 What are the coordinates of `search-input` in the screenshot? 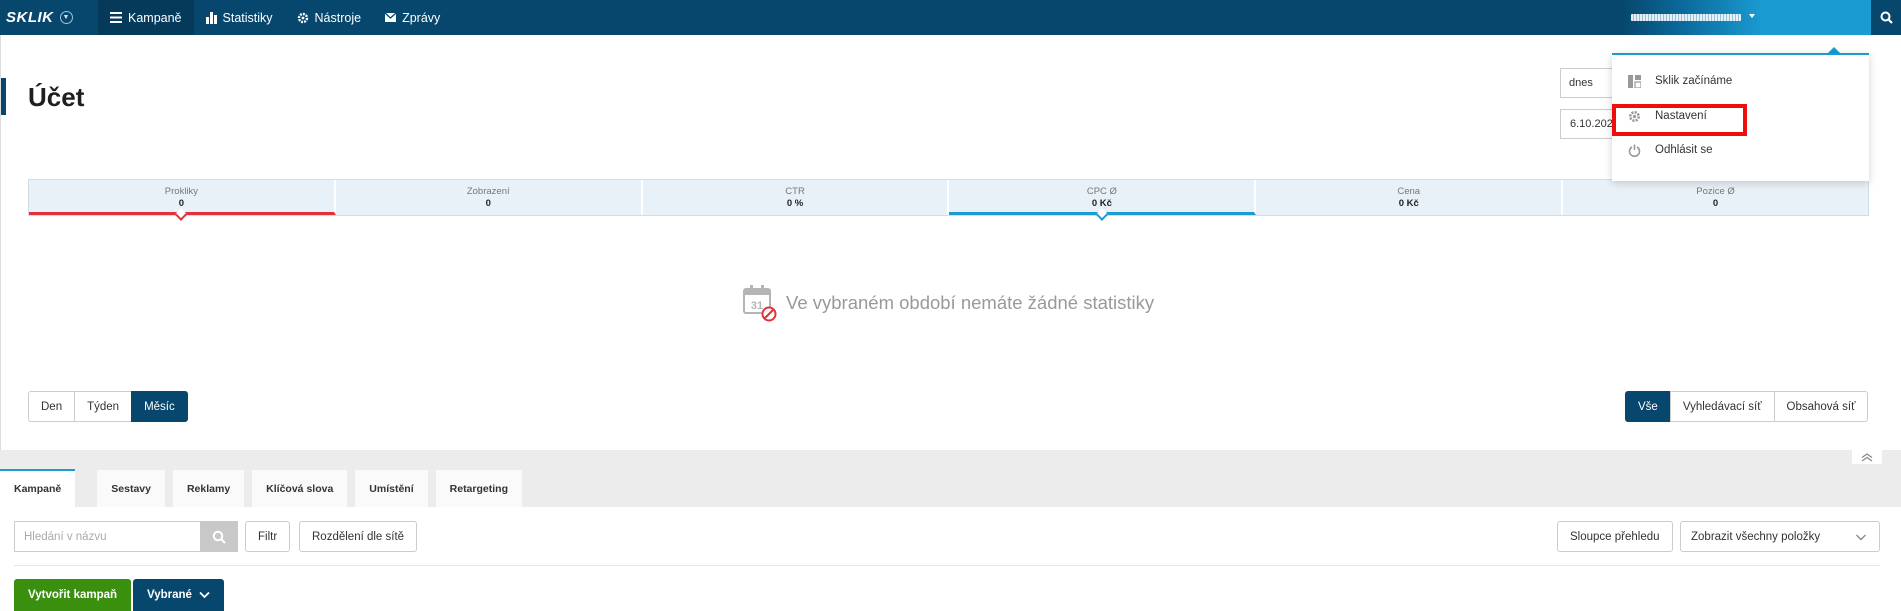 It's located at (107, 536).